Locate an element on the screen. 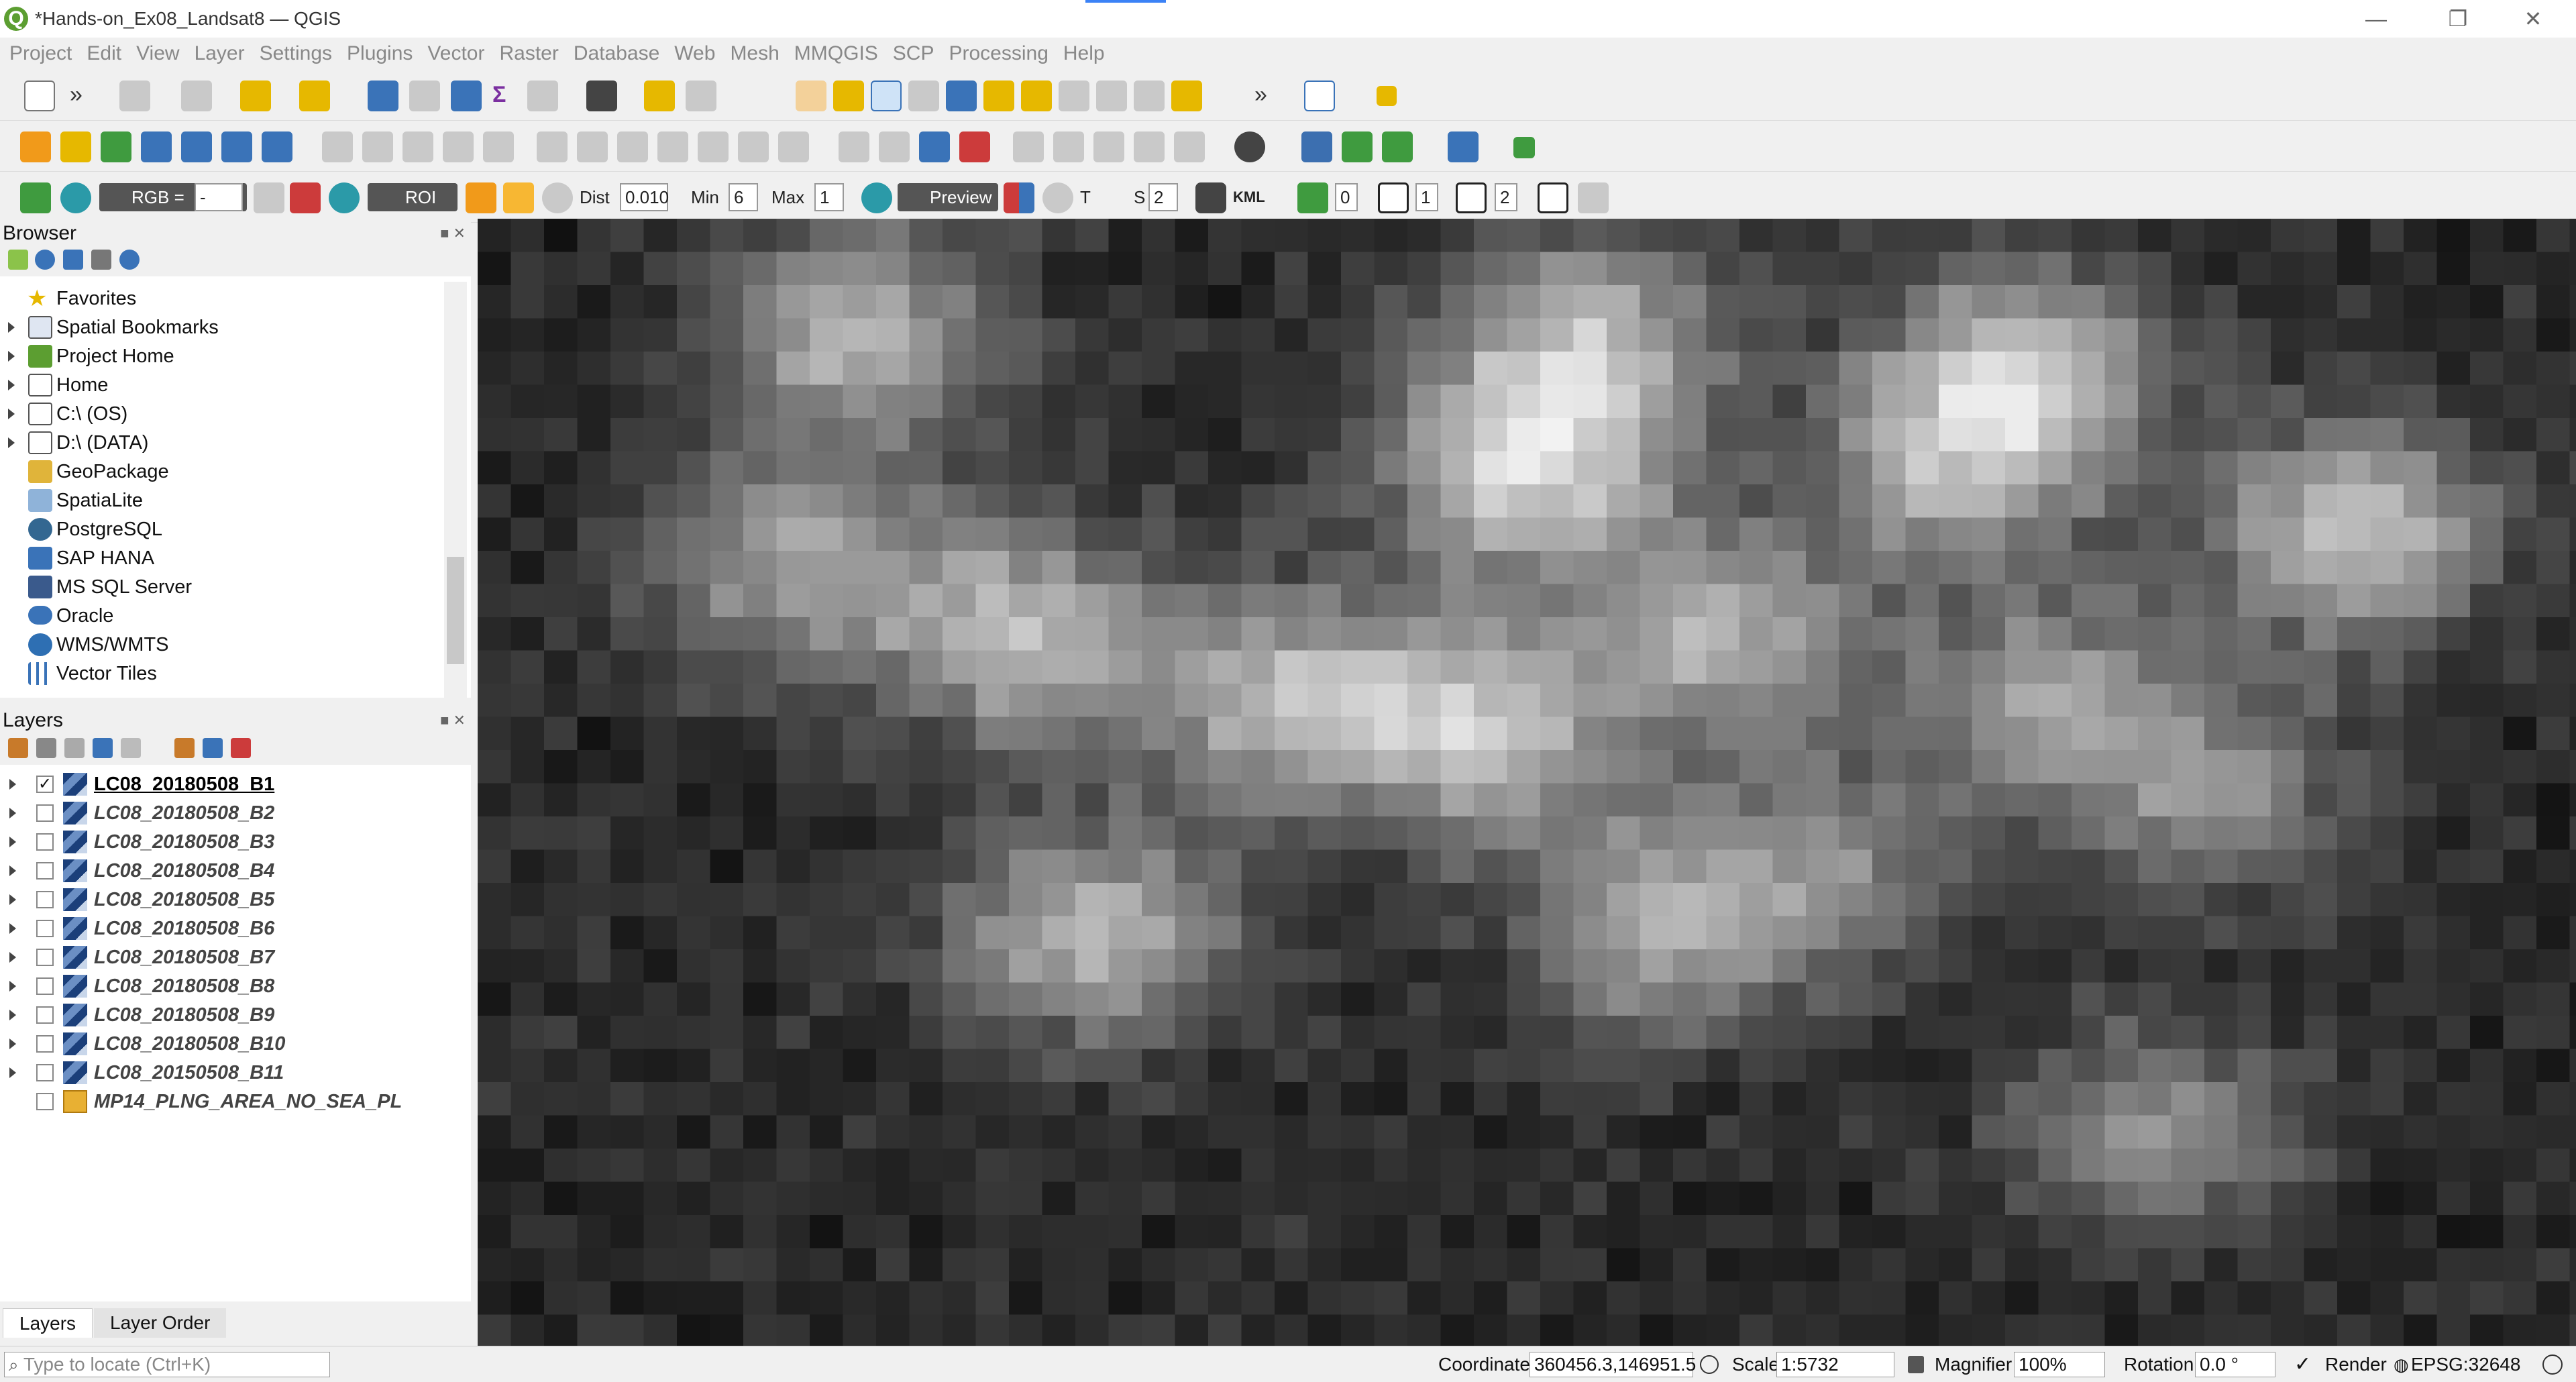 This screenshot has height=1382, width=2576. menu-scp: SCP is located at coordinates (913, 53).